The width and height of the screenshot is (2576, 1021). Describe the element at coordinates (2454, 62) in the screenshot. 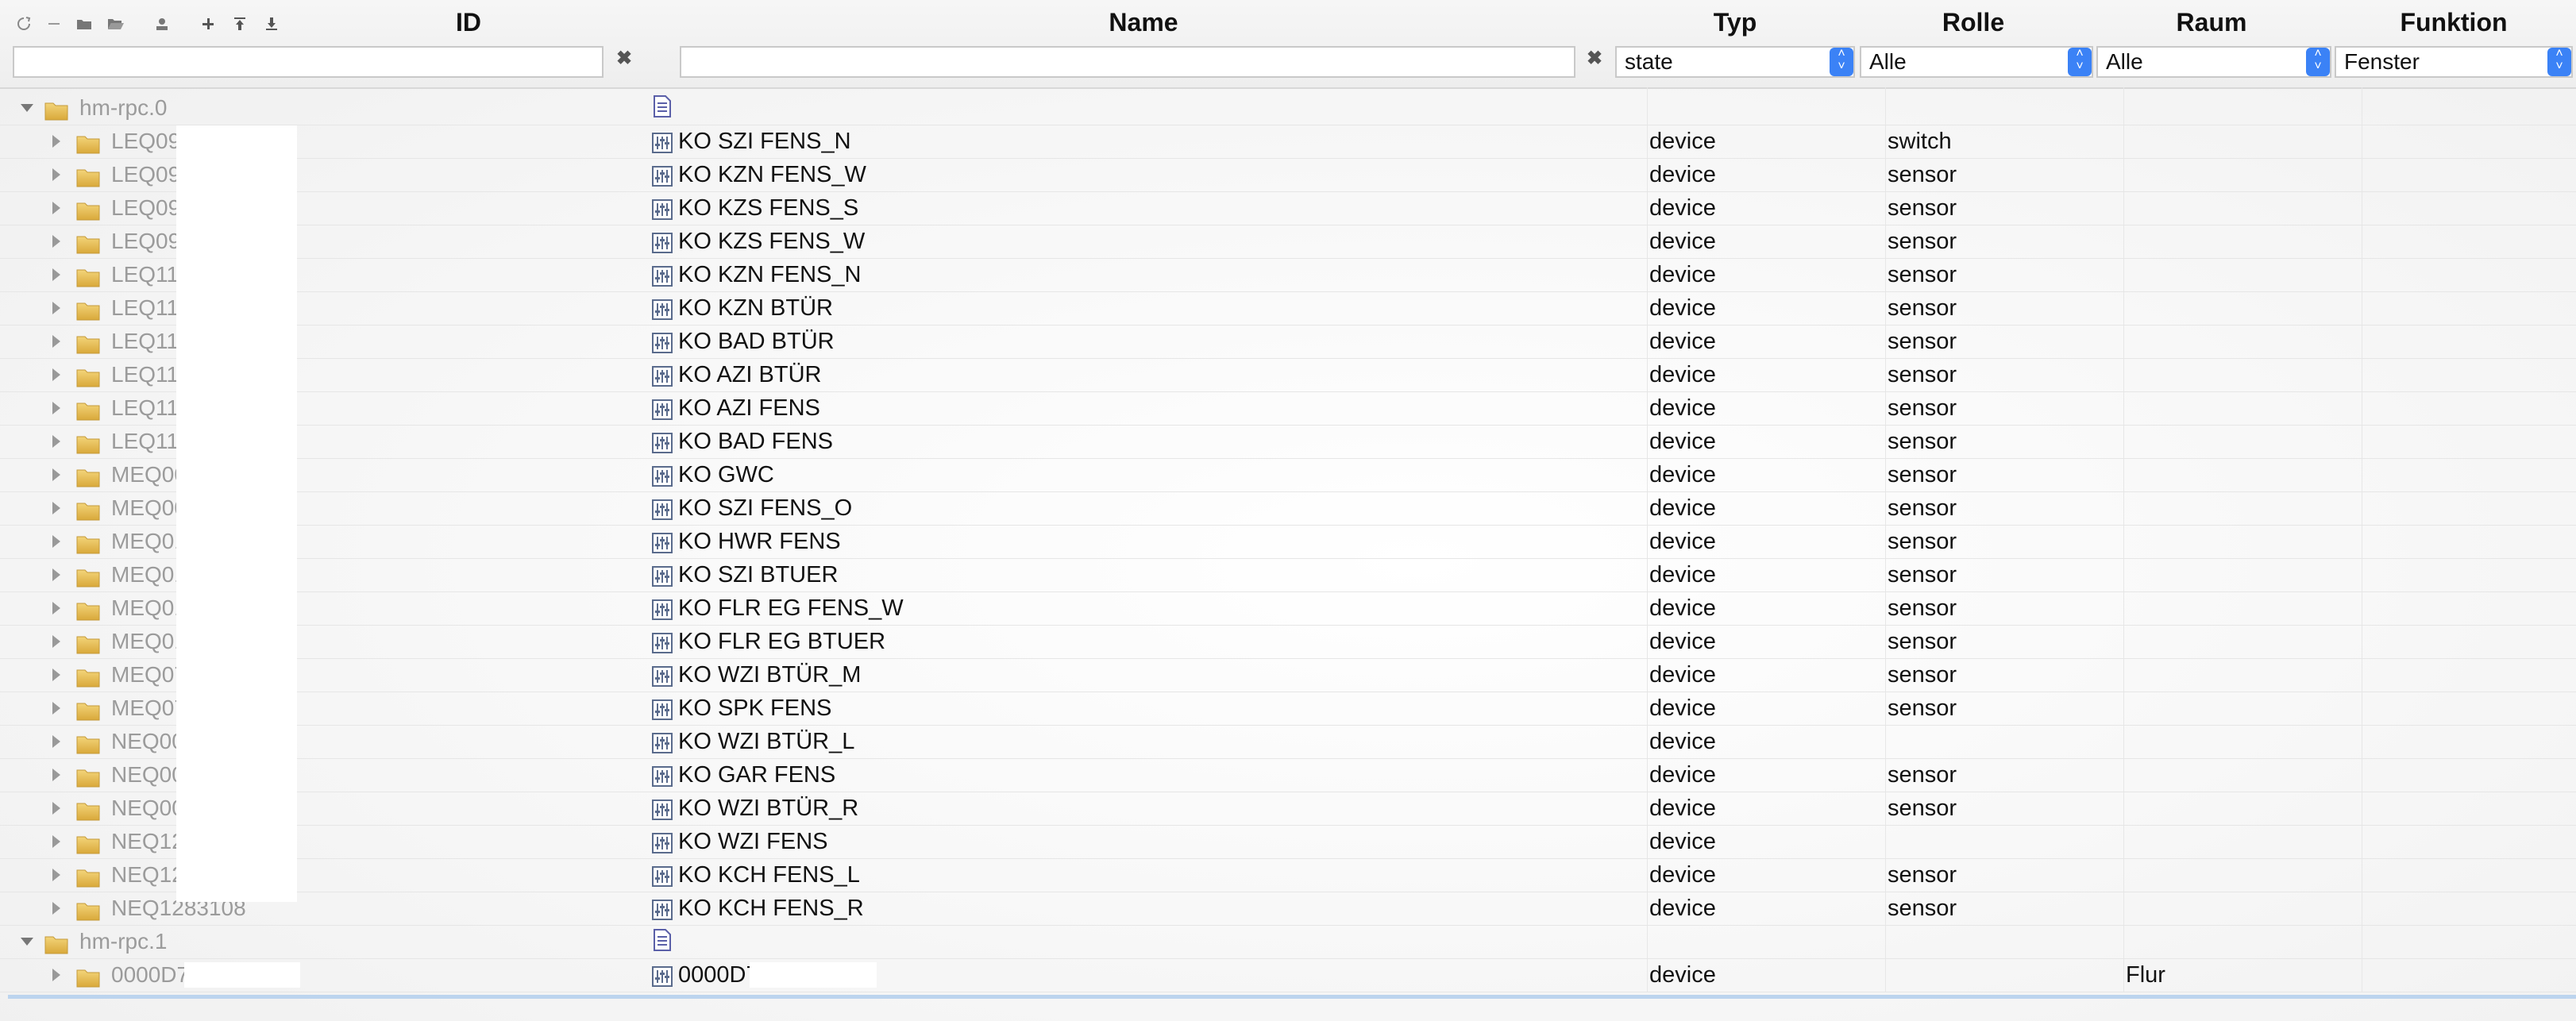

I see `funktion-filter-select: Fenster ˄ ˅` at that location.